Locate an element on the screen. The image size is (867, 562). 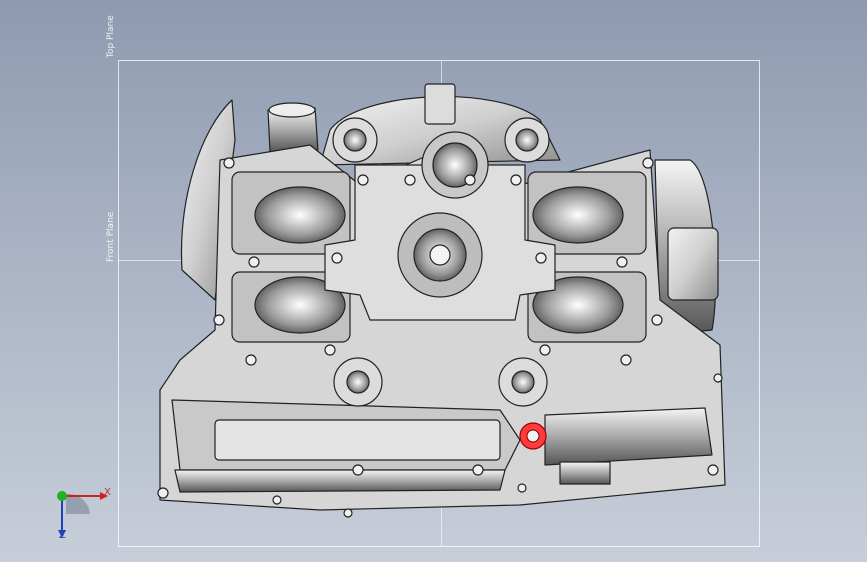
lower-slot is located at coordinates (357, 440).